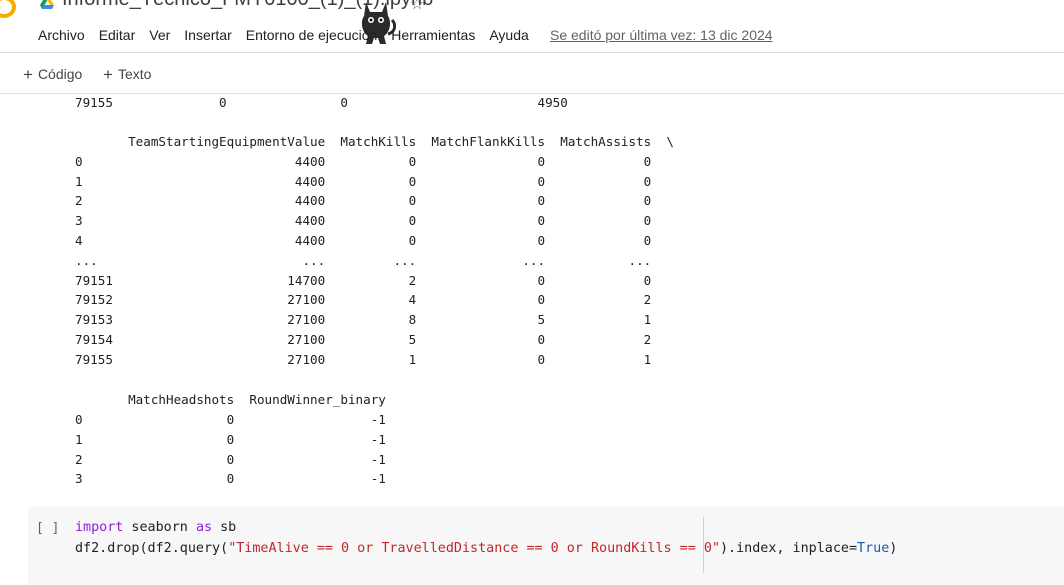  What do you see at coordinates (159, 527) in the screenshot?
I see `code-module: seaborn` at bounding box center [159, 527].